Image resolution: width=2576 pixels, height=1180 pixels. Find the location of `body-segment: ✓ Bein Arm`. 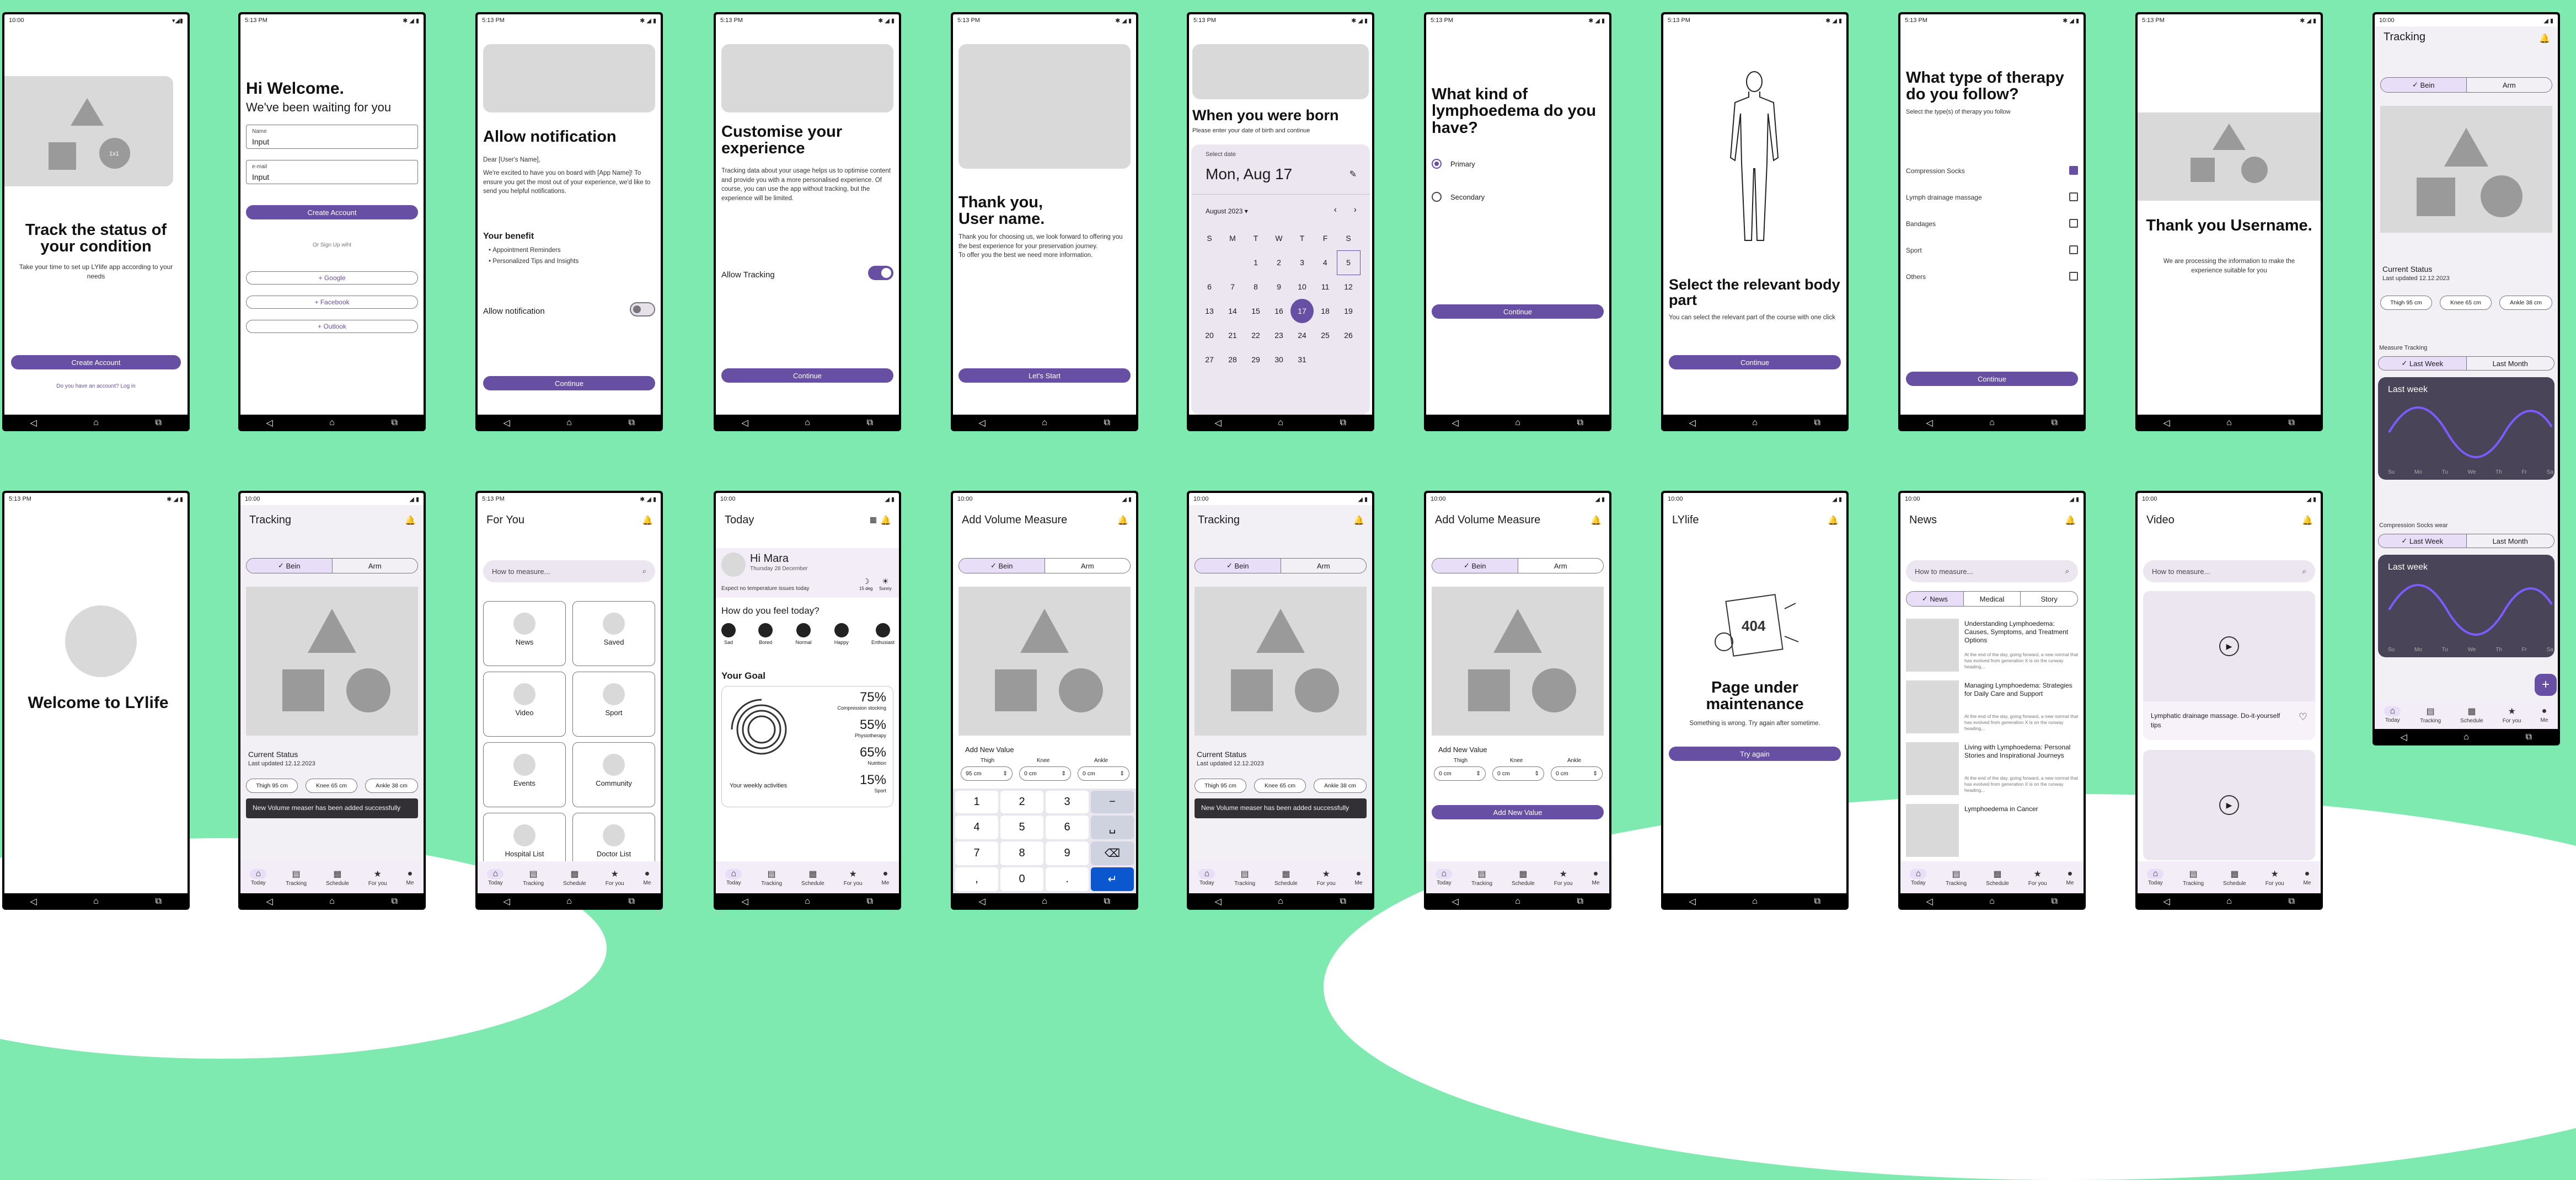

body-segment: ✓ Bein Arm is located at coordinates (1044, 565).